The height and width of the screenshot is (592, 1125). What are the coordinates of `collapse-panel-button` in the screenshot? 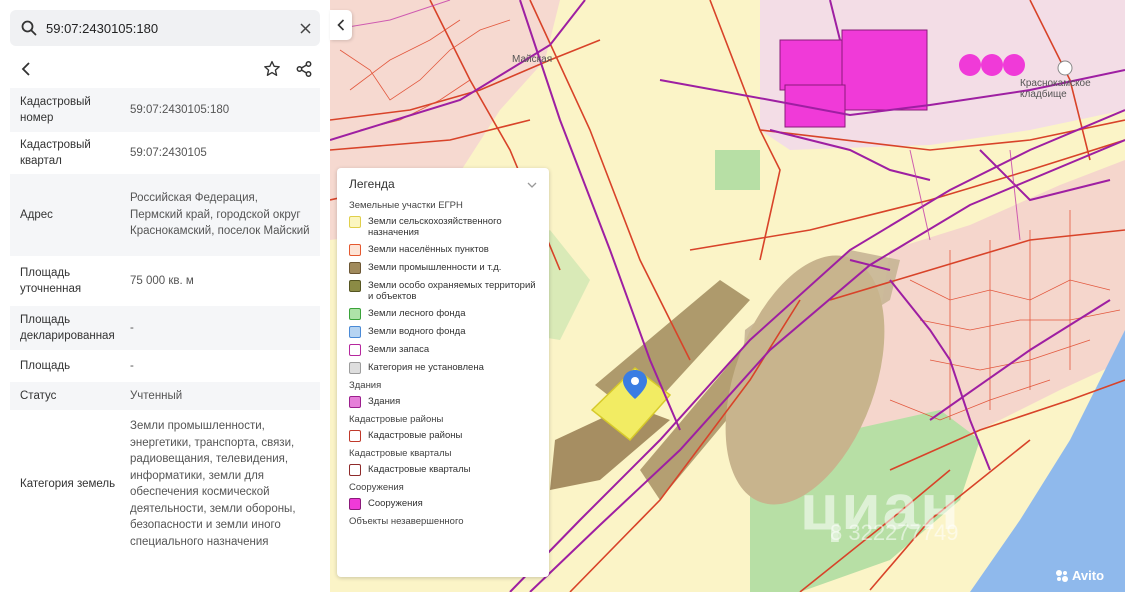 It's located at (341, 25).